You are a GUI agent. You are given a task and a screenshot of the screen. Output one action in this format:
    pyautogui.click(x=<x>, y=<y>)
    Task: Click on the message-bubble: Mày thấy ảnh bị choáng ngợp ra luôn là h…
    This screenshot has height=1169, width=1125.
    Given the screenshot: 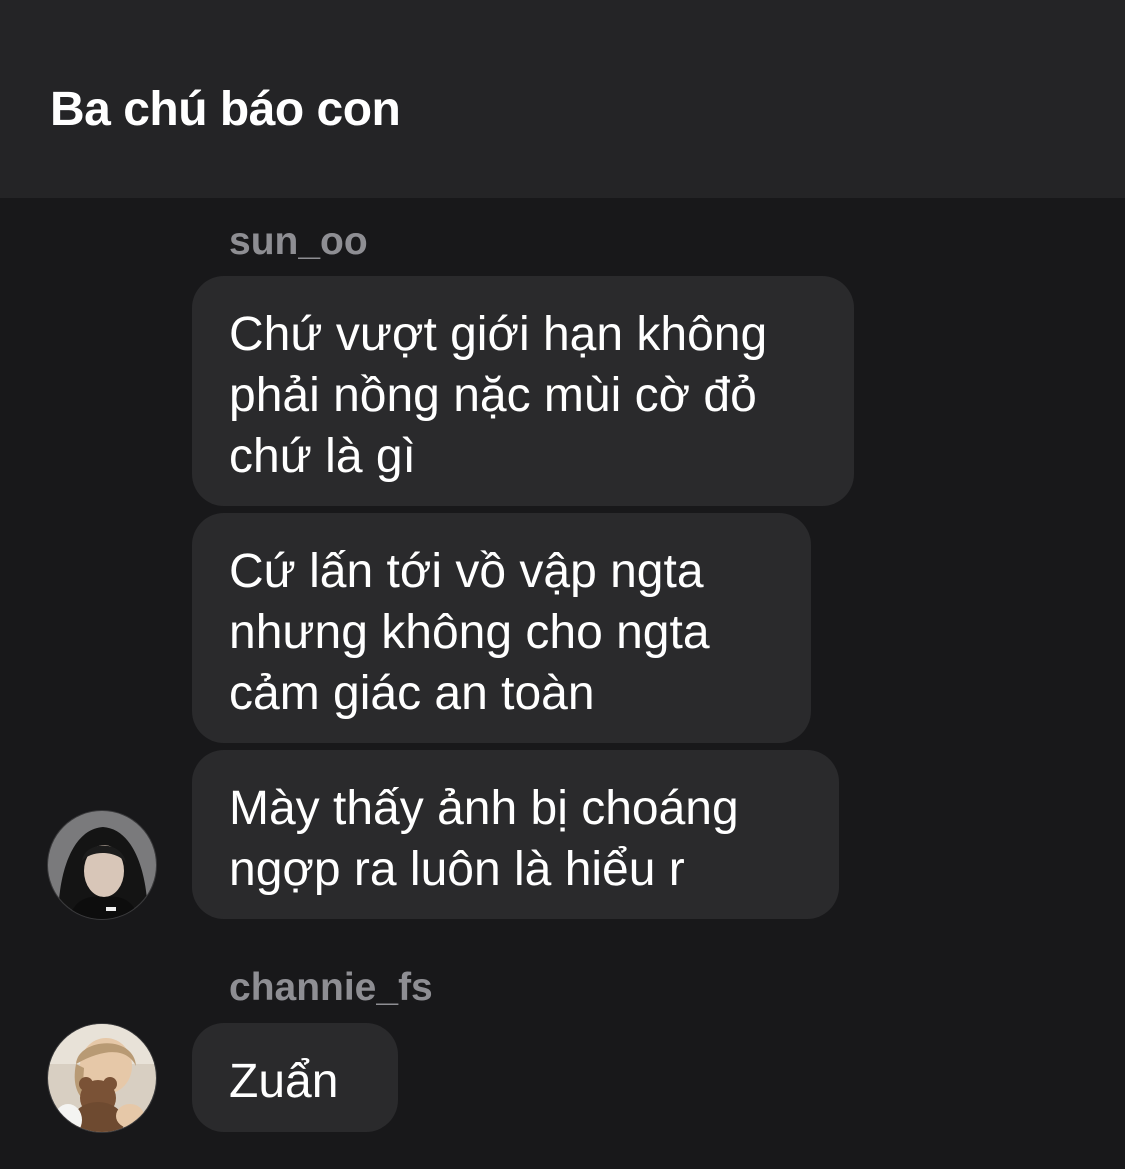 What is the action you would take?
    pyautogui.click(x=515, y=834)
    